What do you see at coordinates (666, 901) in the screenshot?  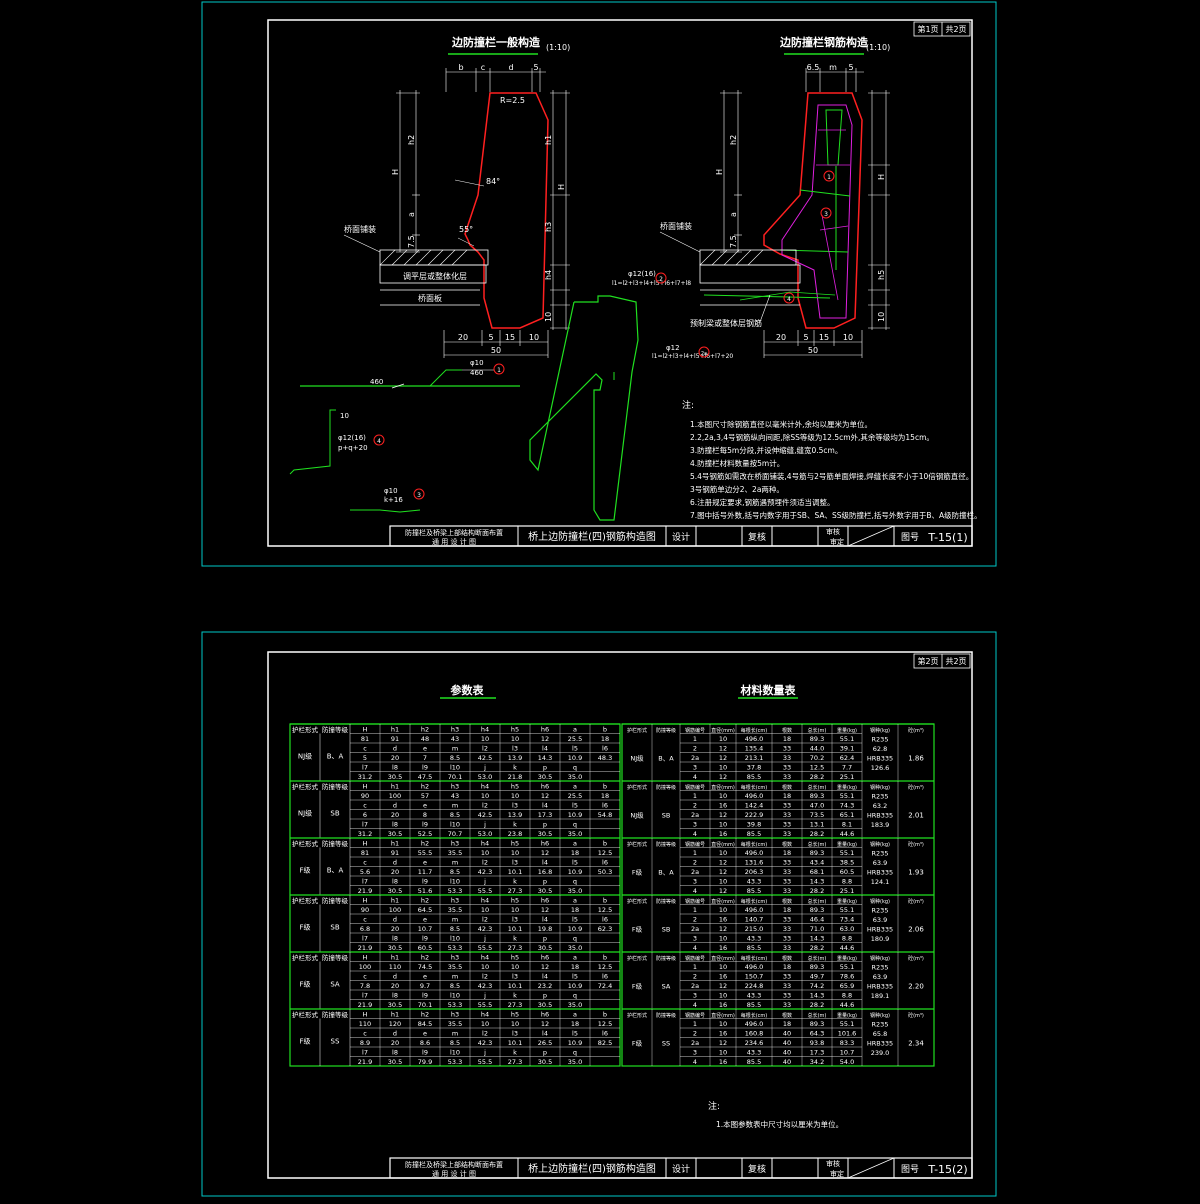 I see `mat-header-cell: 防撞等级` at bounding box center [666, 901].